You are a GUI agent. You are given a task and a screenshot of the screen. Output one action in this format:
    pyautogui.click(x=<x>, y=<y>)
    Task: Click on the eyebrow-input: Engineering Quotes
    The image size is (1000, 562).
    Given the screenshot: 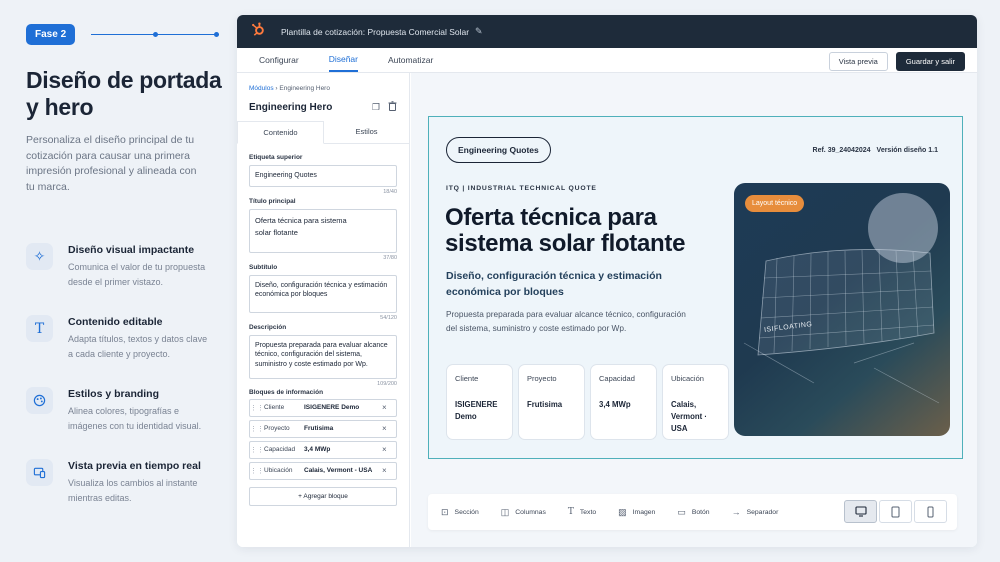 What is the action you would take?
    pyautogui.click(x=323, y=176)
    